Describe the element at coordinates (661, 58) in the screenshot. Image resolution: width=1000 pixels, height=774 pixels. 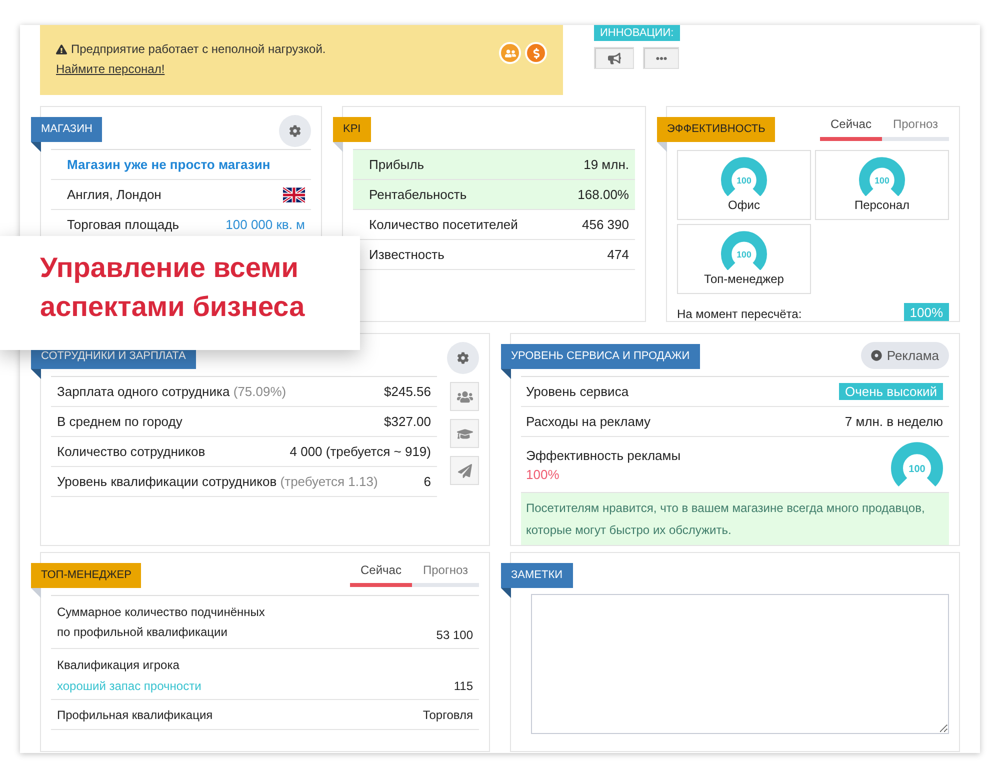
I see `more-button` at that location.